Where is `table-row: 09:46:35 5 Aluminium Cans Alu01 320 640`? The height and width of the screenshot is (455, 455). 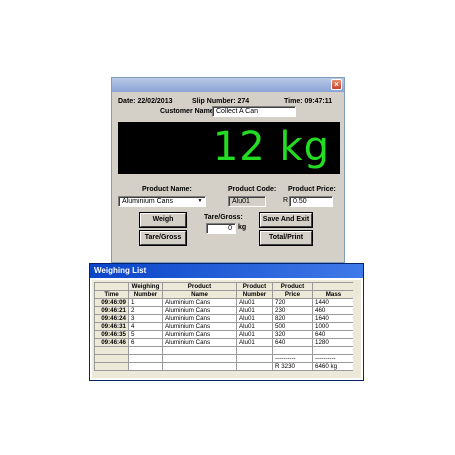 table-row: 09:46:35 5 Aluminium Cans Alu01 320 640 is located at coordinates (224, 334).